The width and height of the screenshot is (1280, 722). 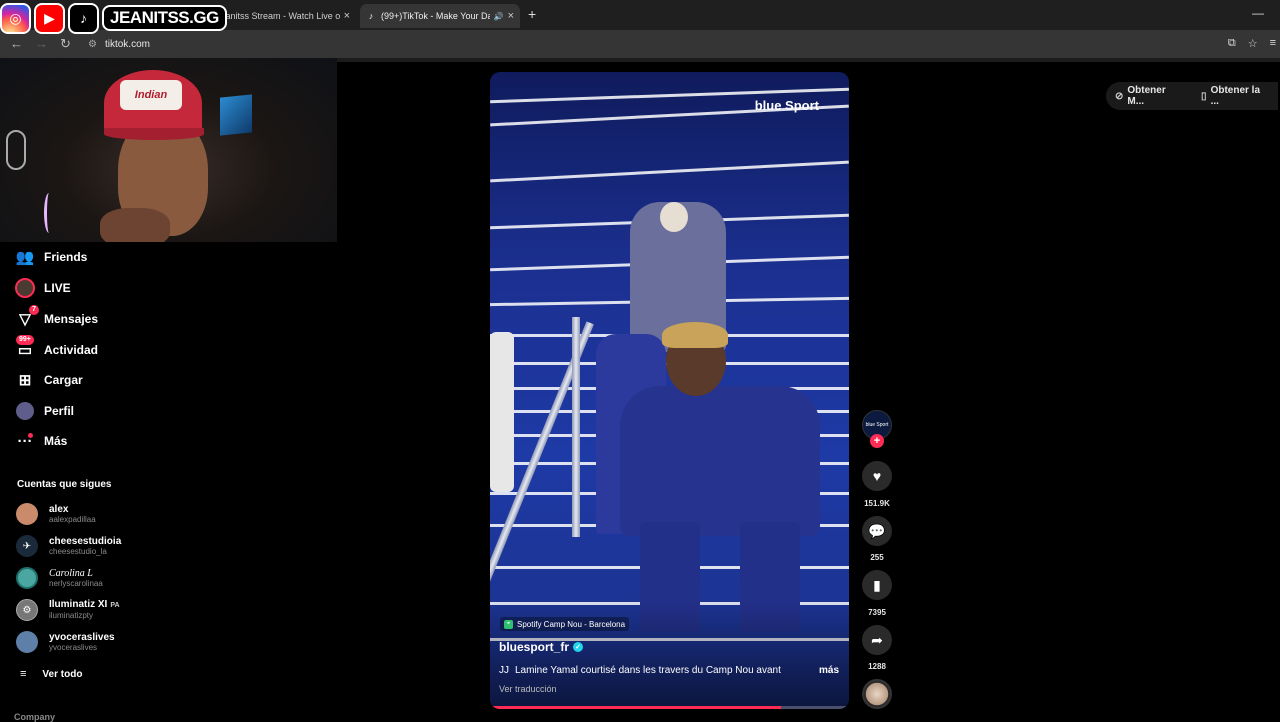 What do you see at coordinates (829, 670) in the screenshot?
I see `caption-more-button: más` at bounding box center [829, 670].